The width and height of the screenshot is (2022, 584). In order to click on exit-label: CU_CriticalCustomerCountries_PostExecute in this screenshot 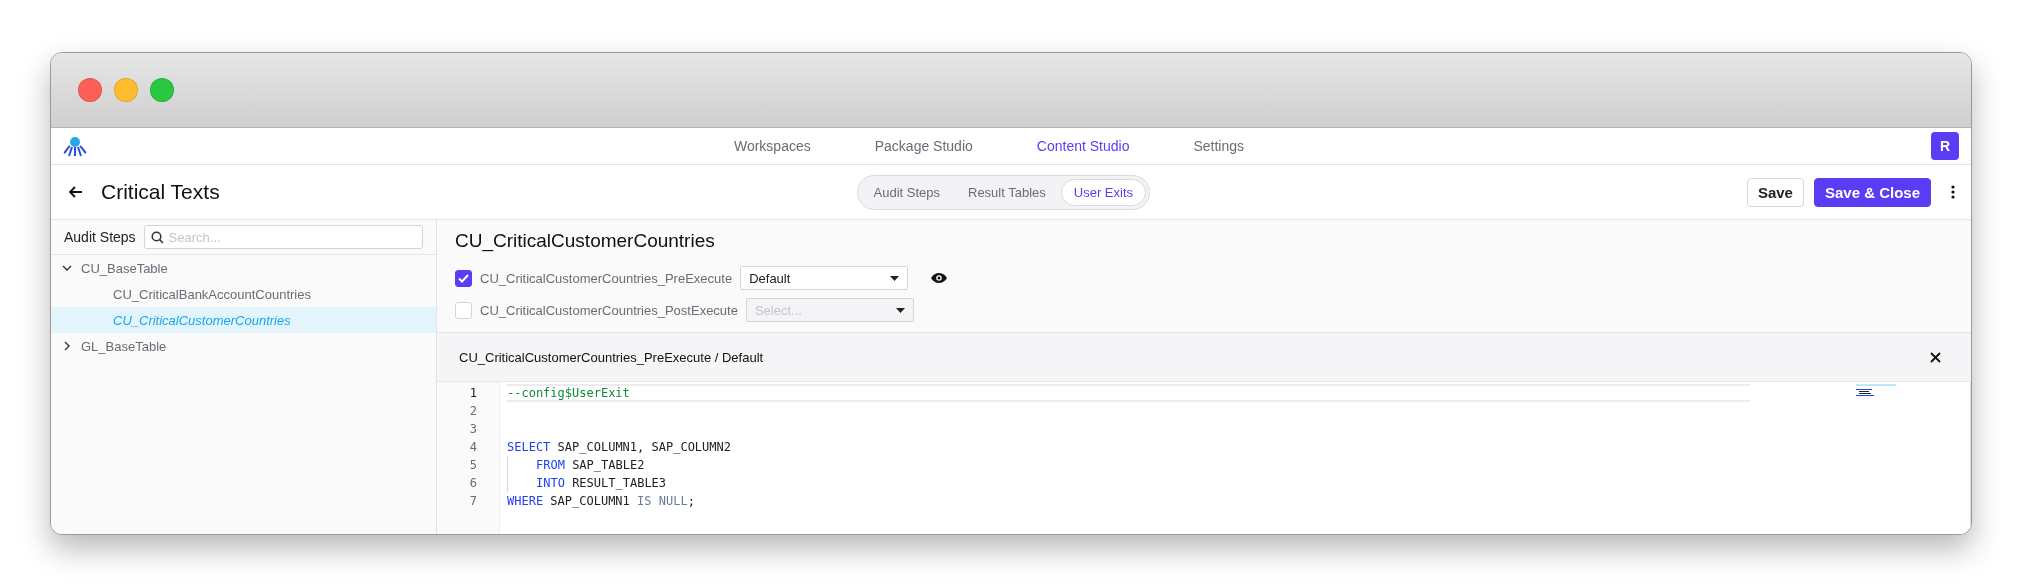, I will do `click(609, 310)`.